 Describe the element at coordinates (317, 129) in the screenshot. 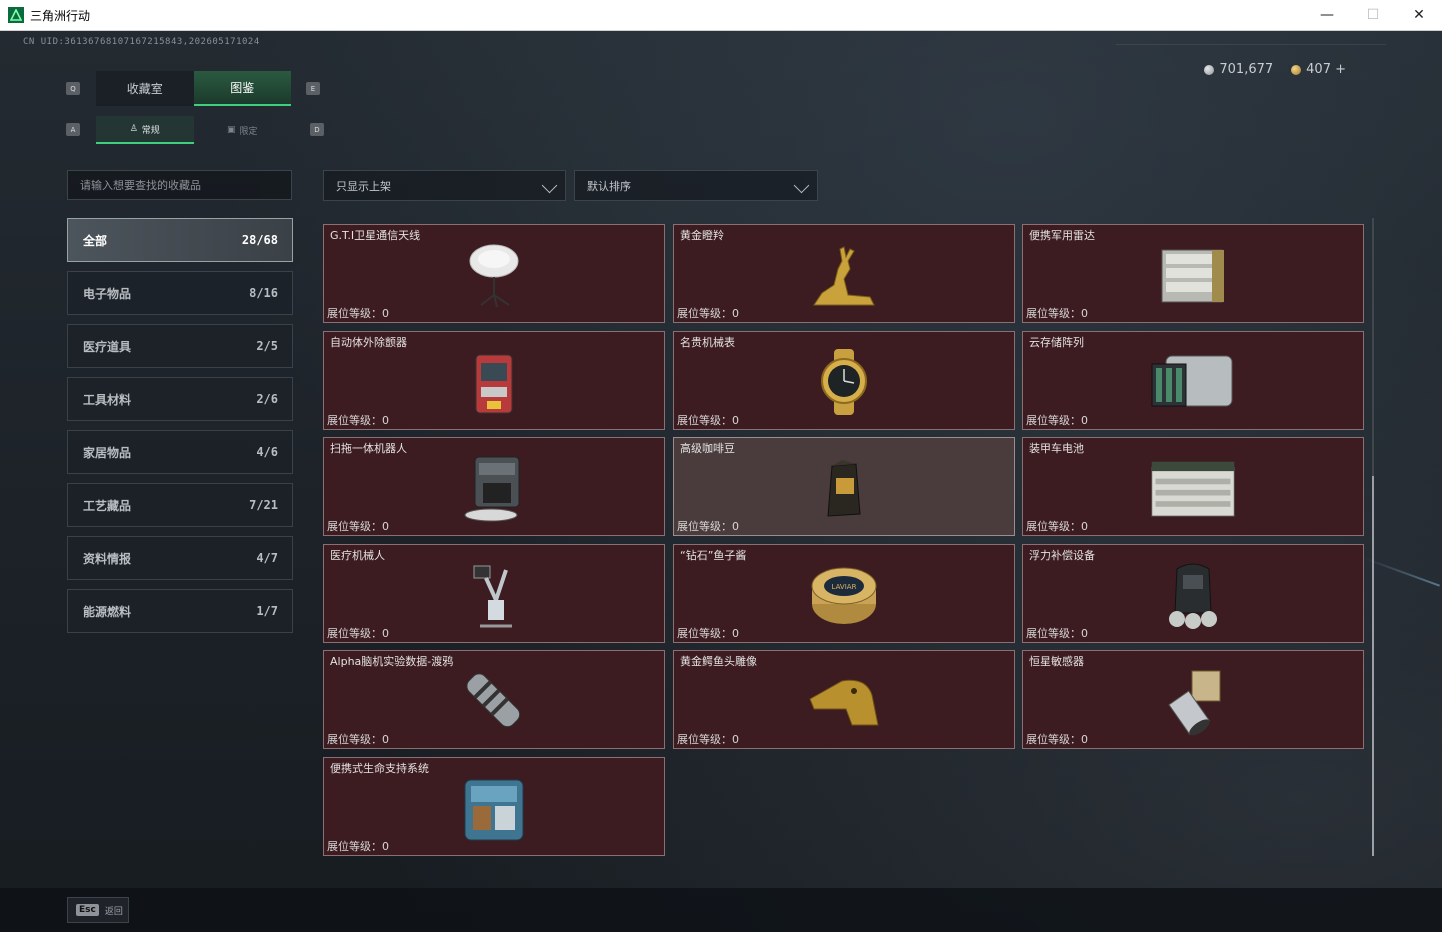

I see `key-hint-d: D` at that location.